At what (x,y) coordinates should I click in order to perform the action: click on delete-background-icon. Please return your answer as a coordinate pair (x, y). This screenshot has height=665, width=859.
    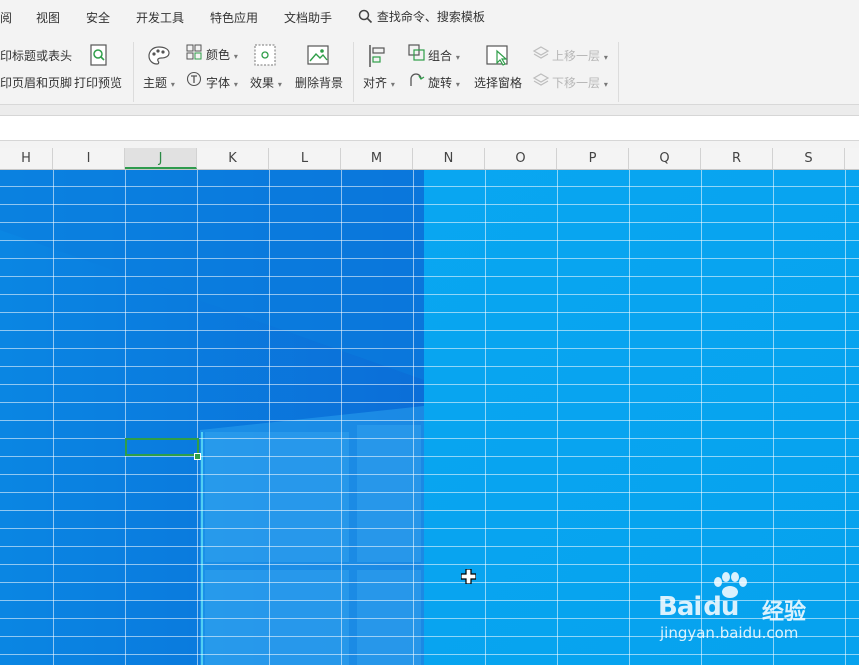
    Looking at the image, I should click on (318, 55).